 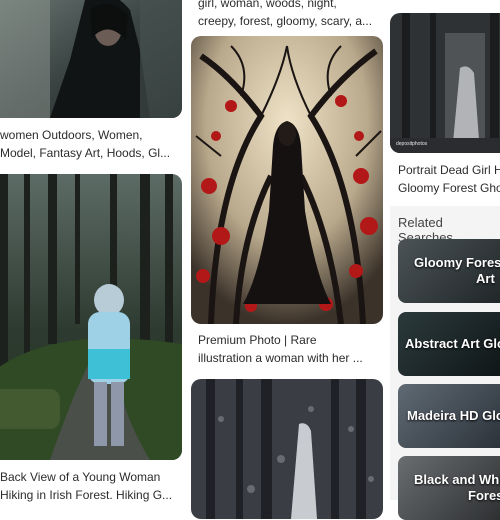 I want to click on image-dark-forest-figure, so click(x=287, y=449).